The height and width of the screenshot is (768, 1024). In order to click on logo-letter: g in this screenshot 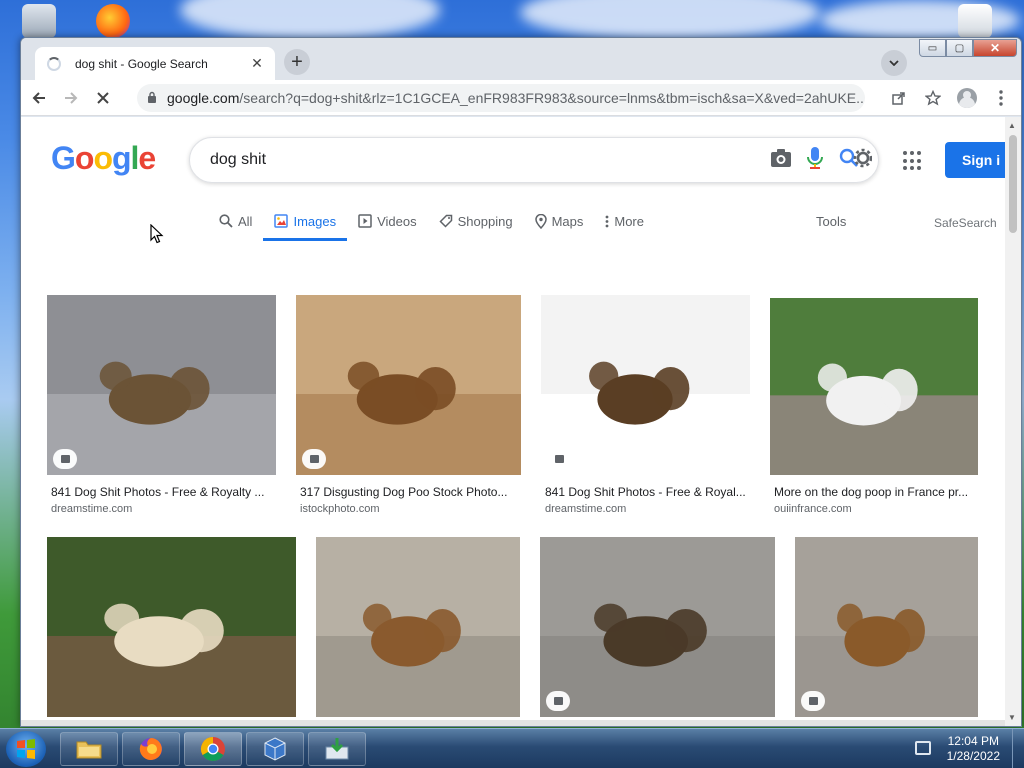, I will do `click(121, 158)`.